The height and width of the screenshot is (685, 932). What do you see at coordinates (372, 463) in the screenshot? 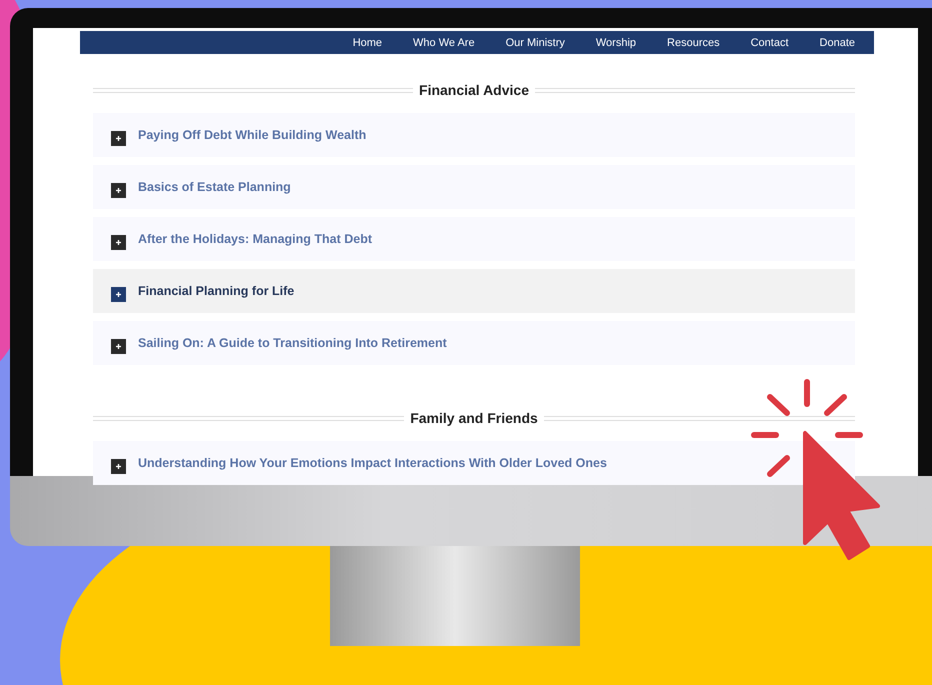
I see `accordion-title: Understanding How Your Emotions Impact Interactions With Older Loved Ones` at bounding box center [372, 463].